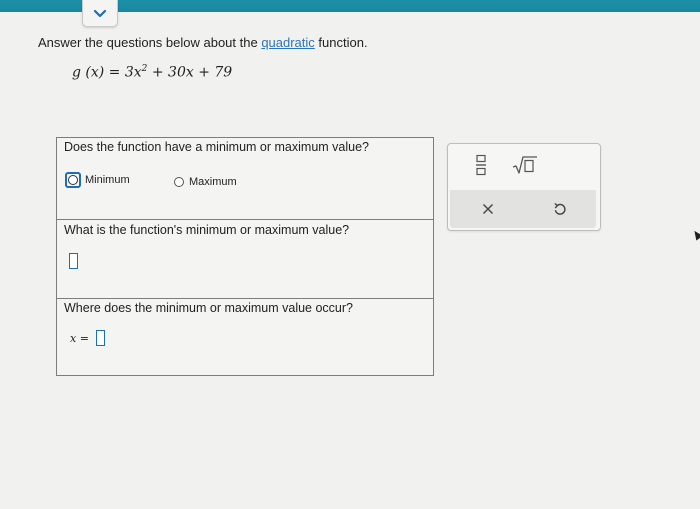  I want to click on mouse-cursor, so click(695, 234).